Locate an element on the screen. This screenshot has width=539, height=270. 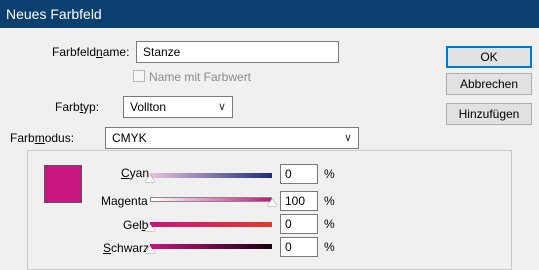
swatch-name-input: Stanze is located at coordinates (237, 52).